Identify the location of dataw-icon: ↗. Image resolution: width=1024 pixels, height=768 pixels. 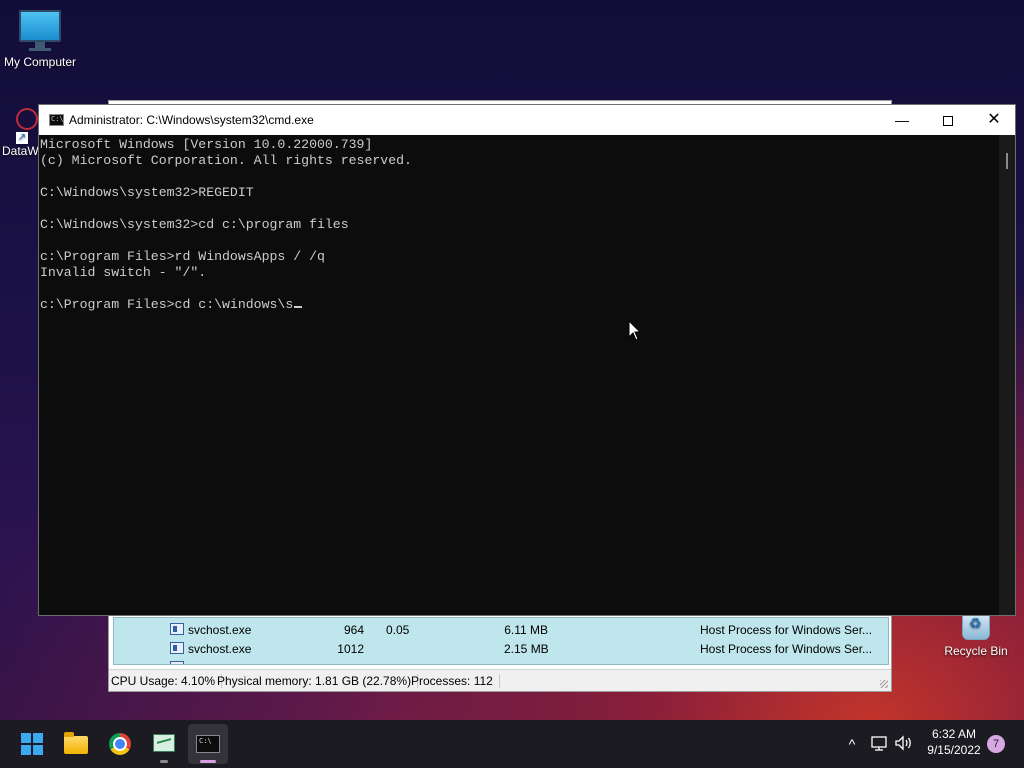
(27, 123).